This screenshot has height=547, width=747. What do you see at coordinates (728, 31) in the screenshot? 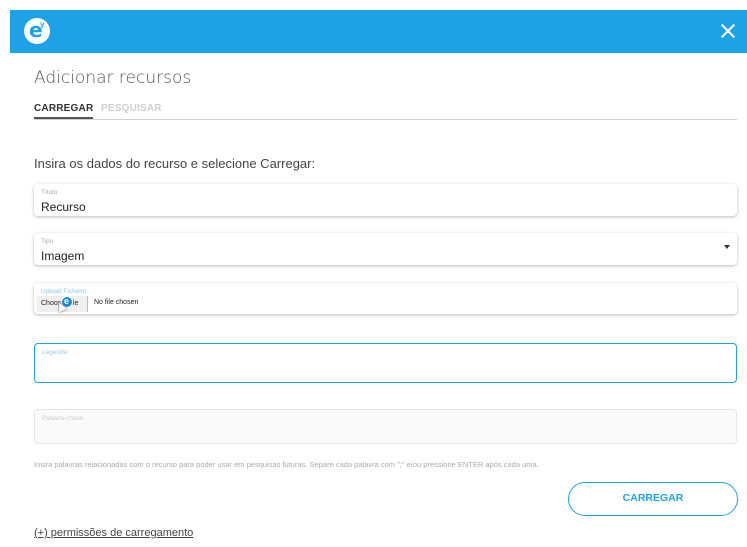
I see `close-icon` at bounding box center [728, 31].